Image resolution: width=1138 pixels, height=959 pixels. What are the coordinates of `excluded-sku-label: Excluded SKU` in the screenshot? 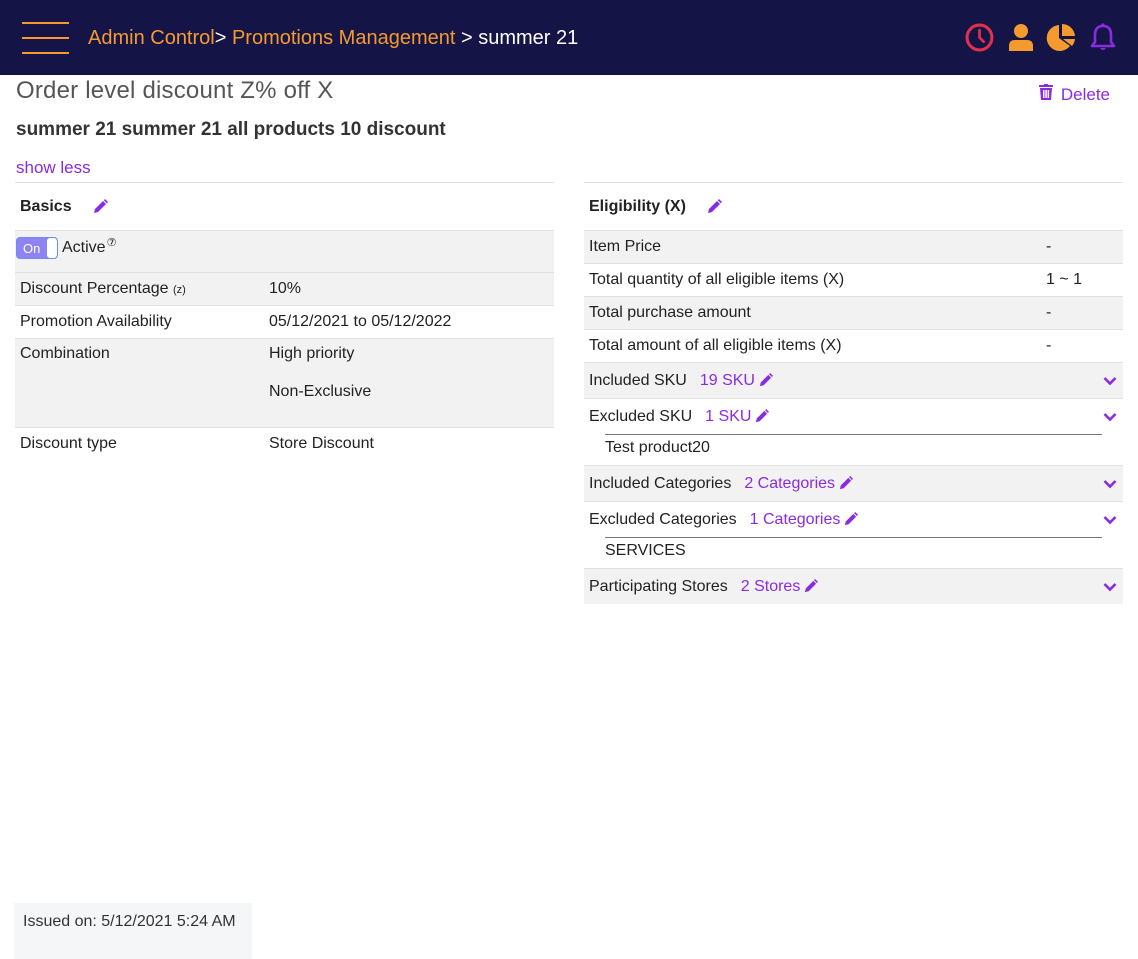 It's located at (641, 416).